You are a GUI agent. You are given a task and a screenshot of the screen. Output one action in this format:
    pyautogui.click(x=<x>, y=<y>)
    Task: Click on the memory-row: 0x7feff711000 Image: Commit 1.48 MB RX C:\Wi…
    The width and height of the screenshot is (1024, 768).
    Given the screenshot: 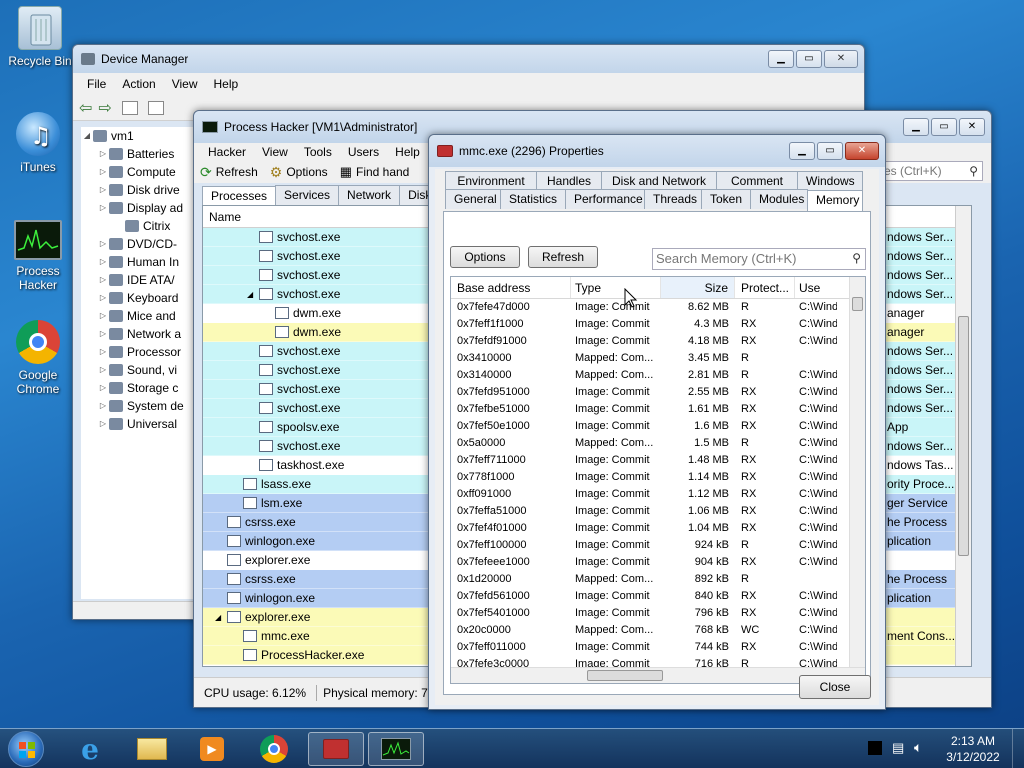 What is the action you would take?
    pyautogui.click(x=658, y=460)
    